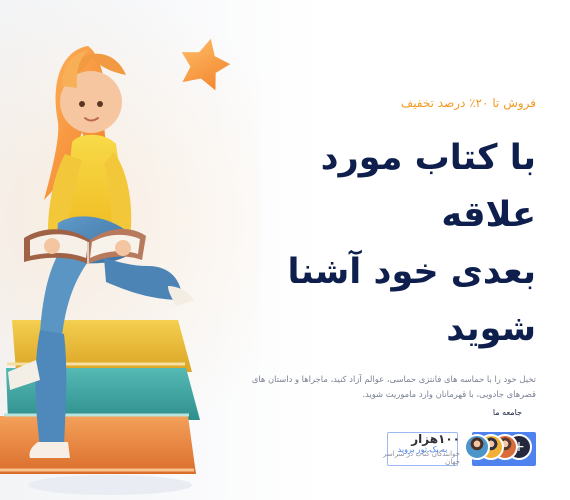  Describe the element at coordinates (498, 449) in the screenshot. I see `avatar-stack: +` at that location.